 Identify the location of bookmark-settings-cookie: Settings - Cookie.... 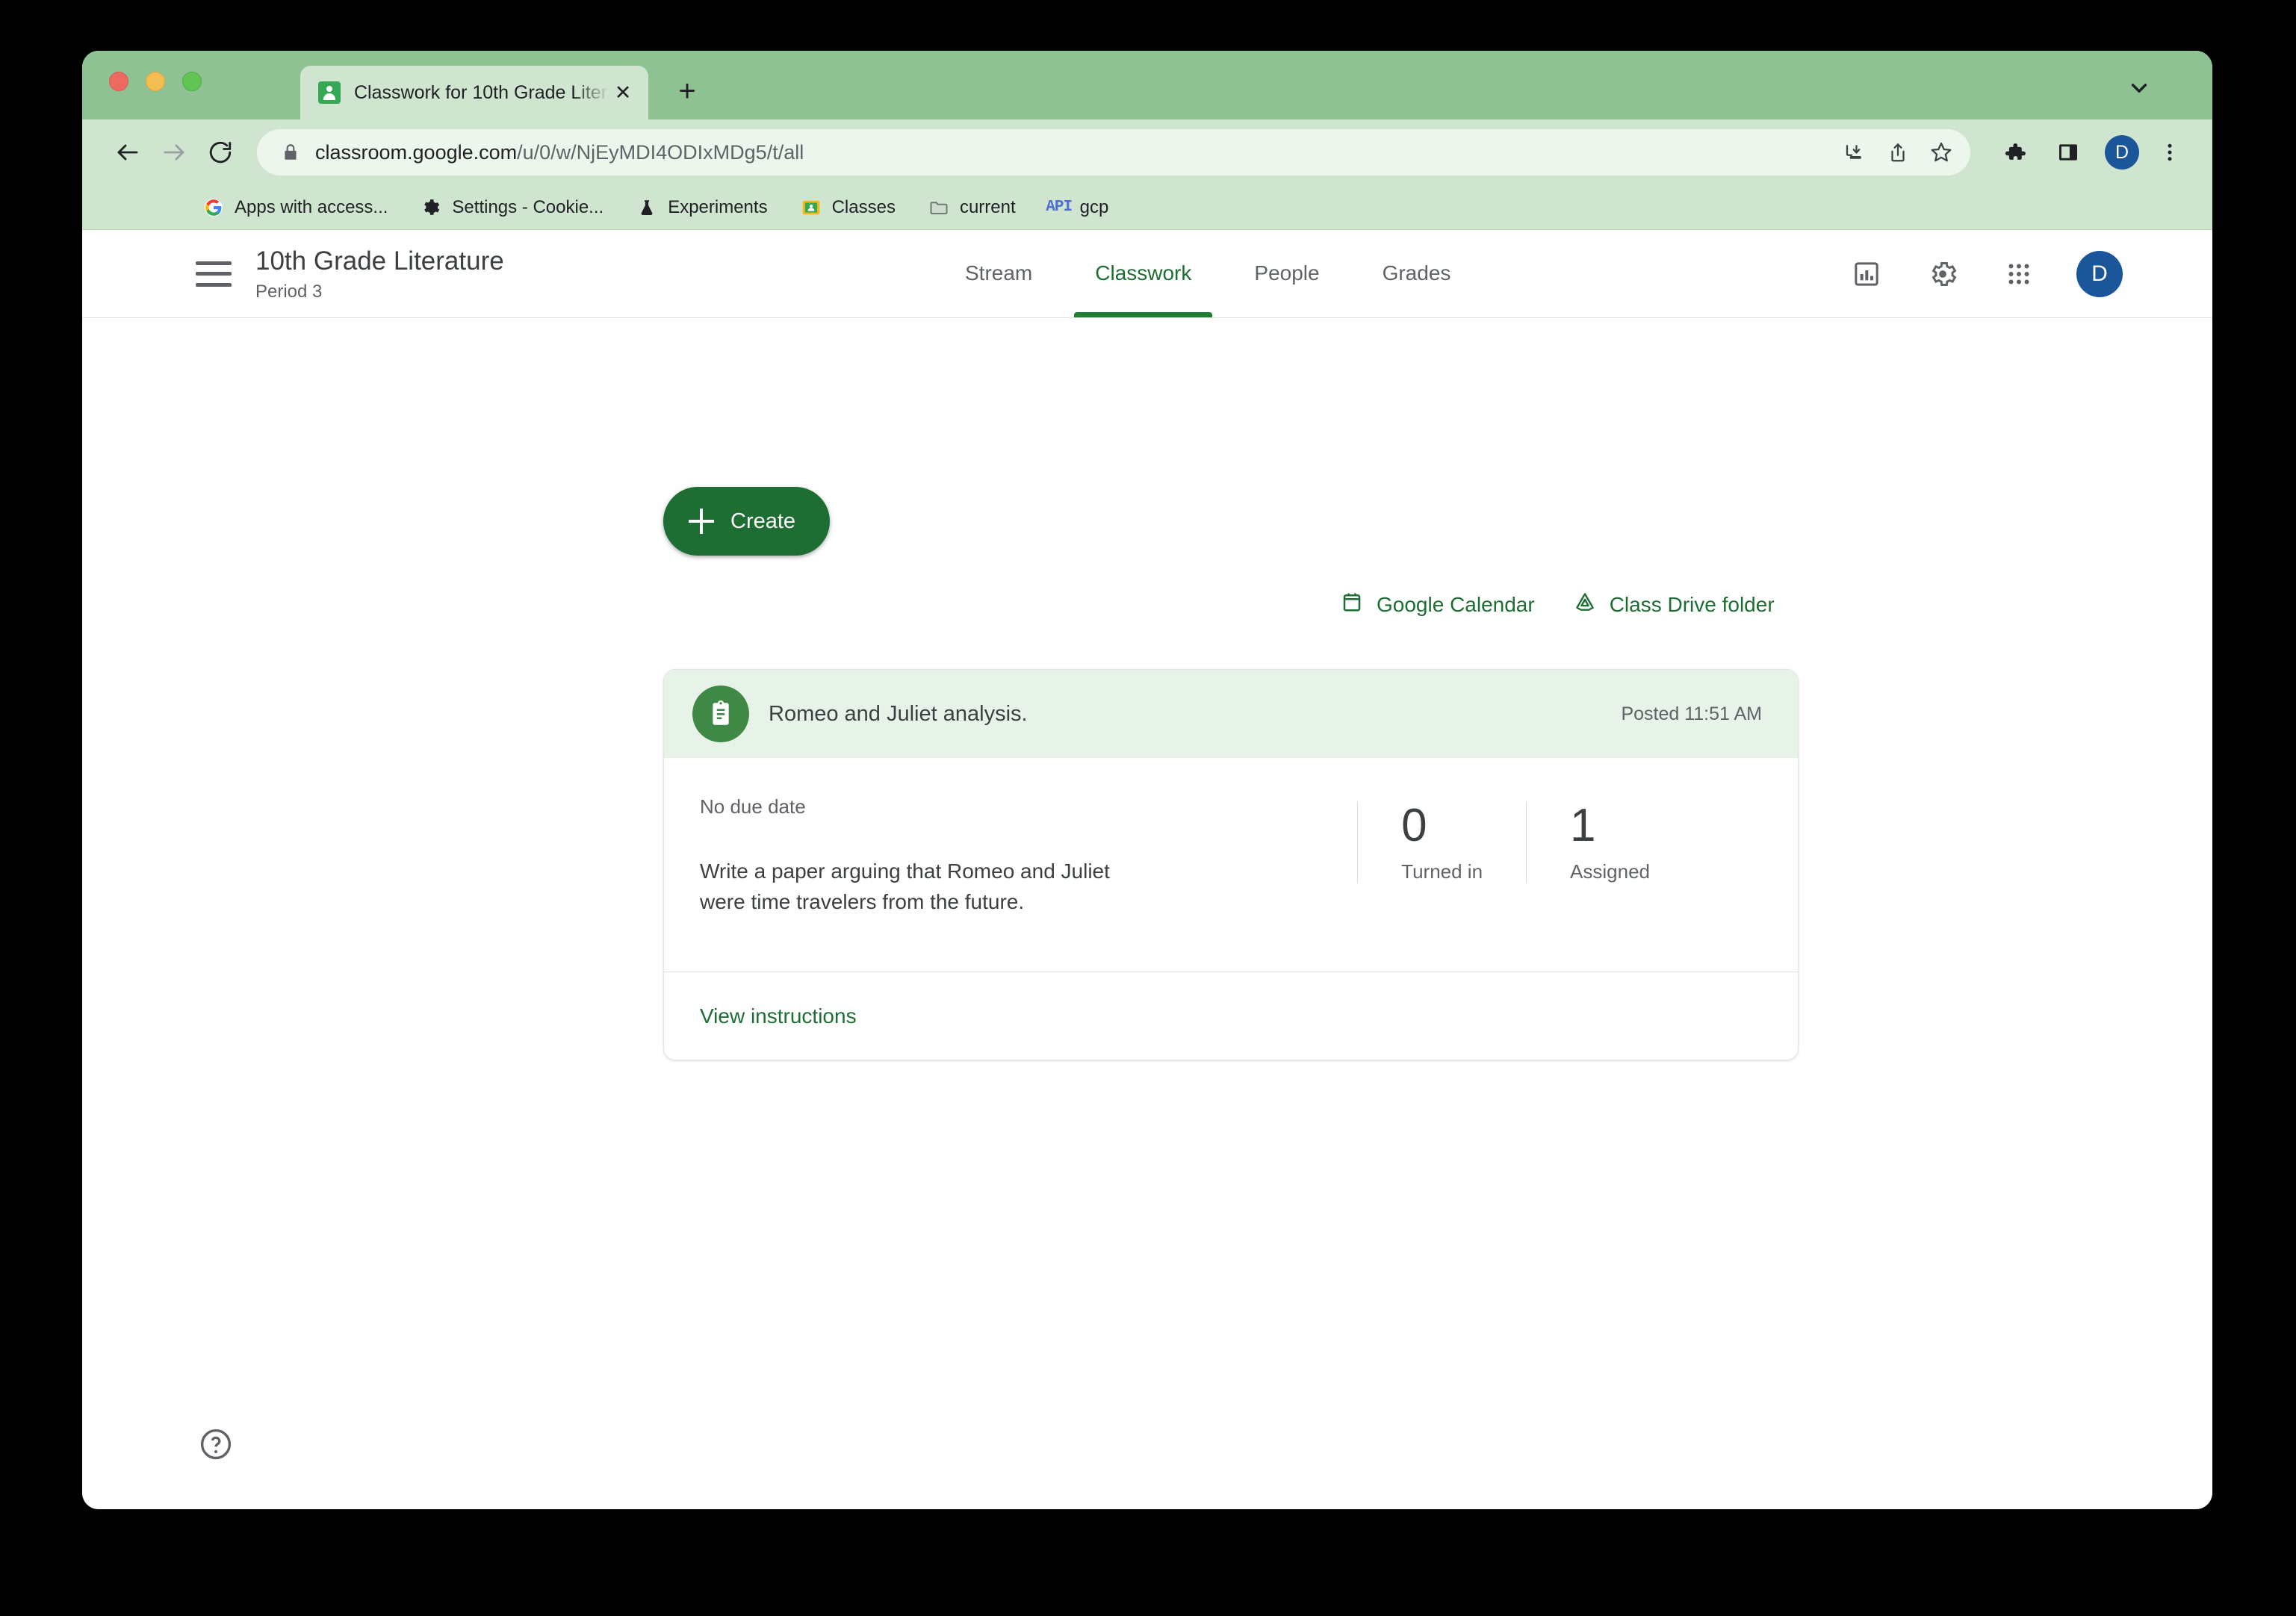
(512, 208).